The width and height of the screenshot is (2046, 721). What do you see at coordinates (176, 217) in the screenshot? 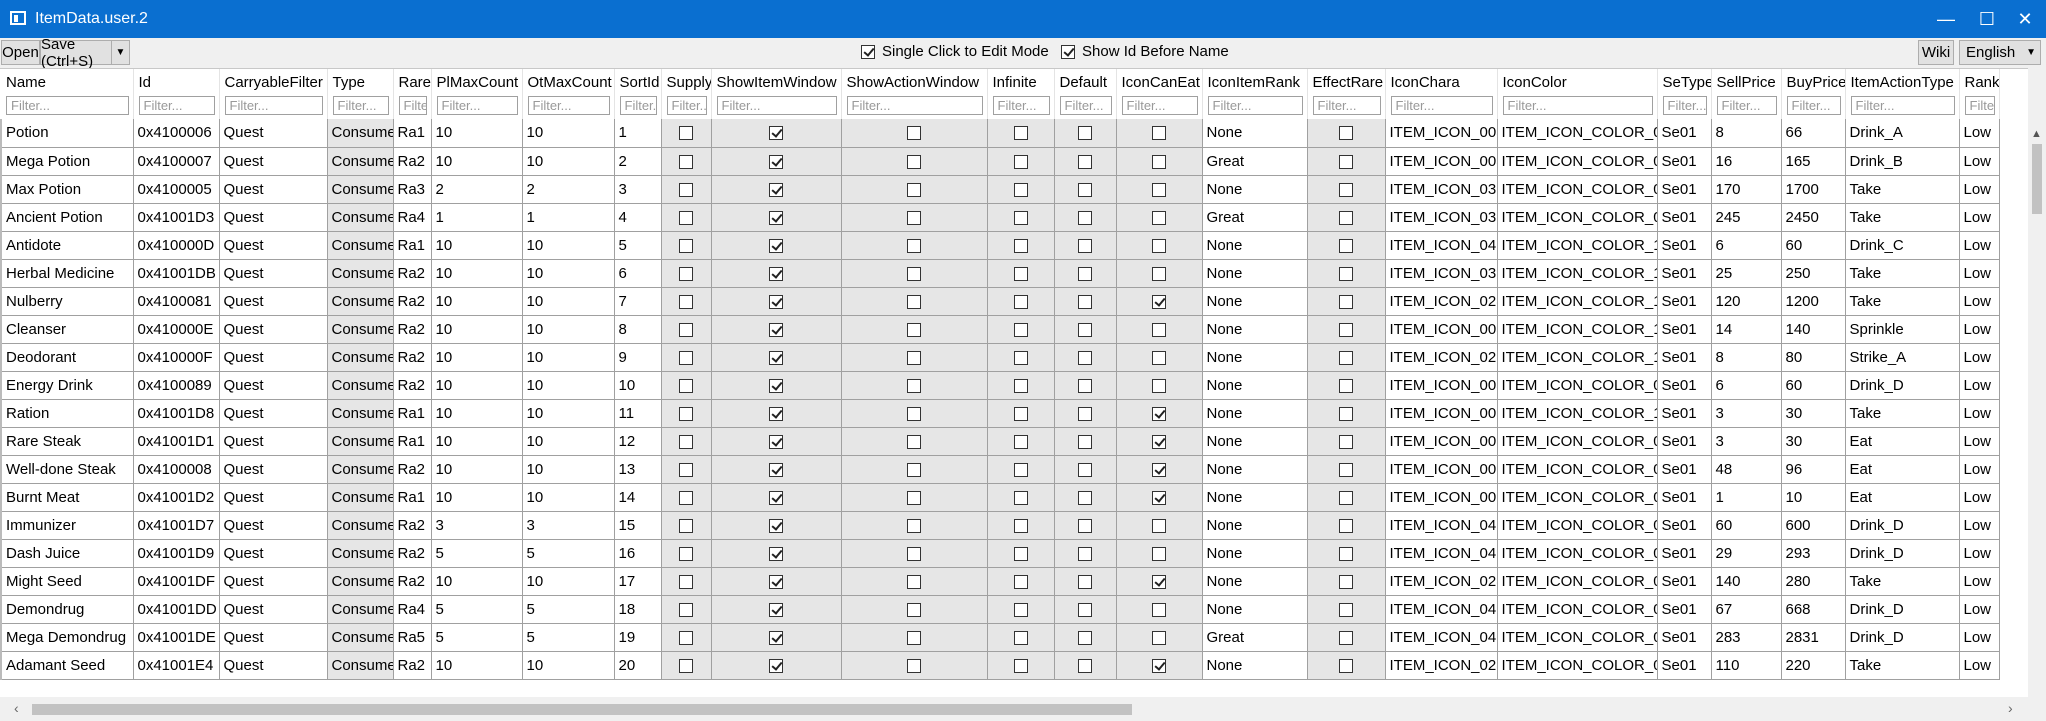
I see `cell-id: 0x41001D3` at bounding box center [176, 217].